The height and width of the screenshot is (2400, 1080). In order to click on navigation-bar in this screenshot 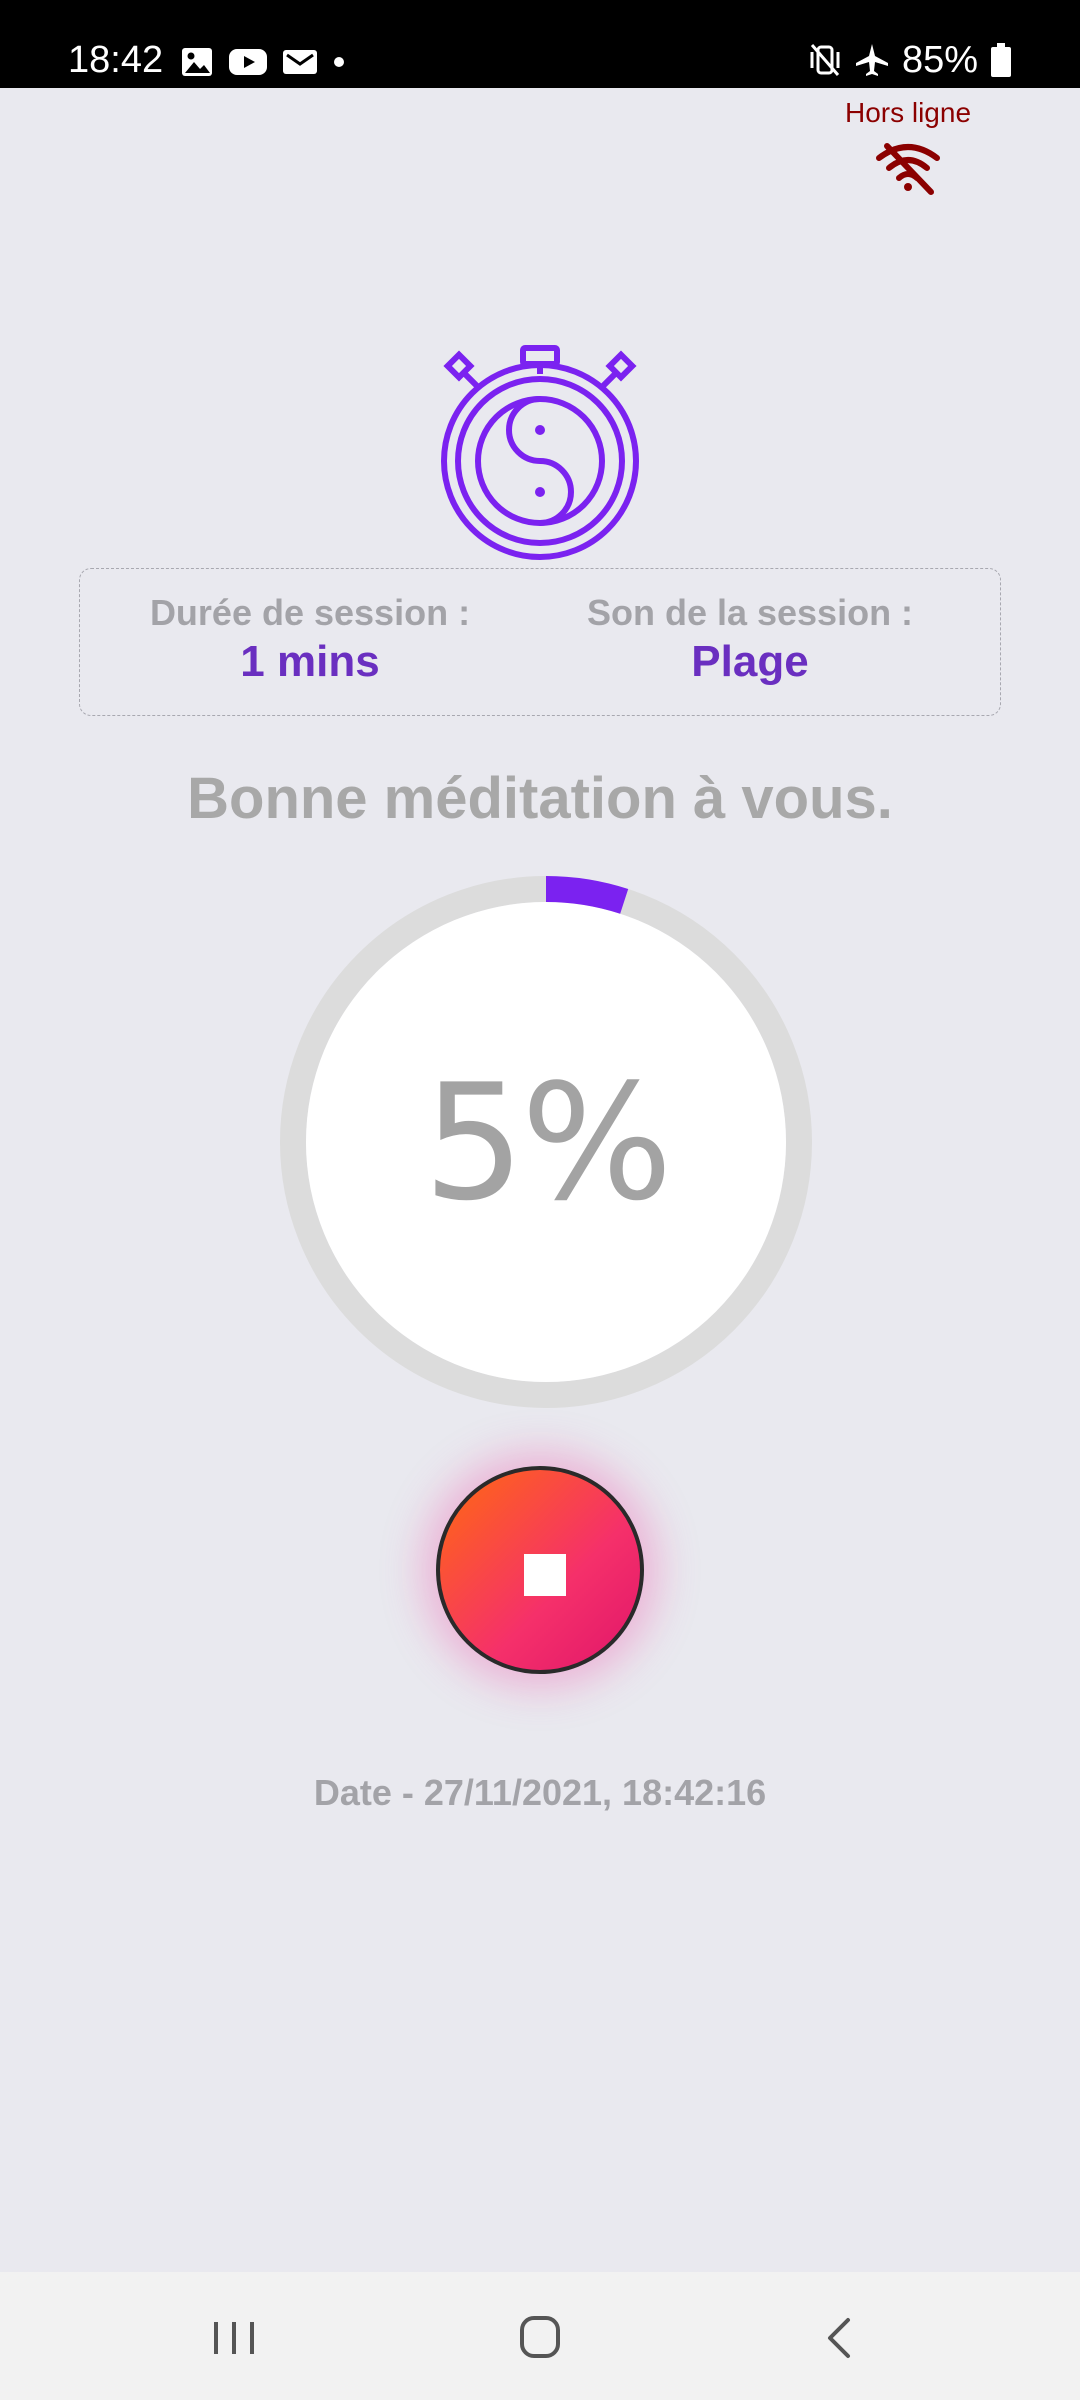, I will do `click(540, 2336)`.